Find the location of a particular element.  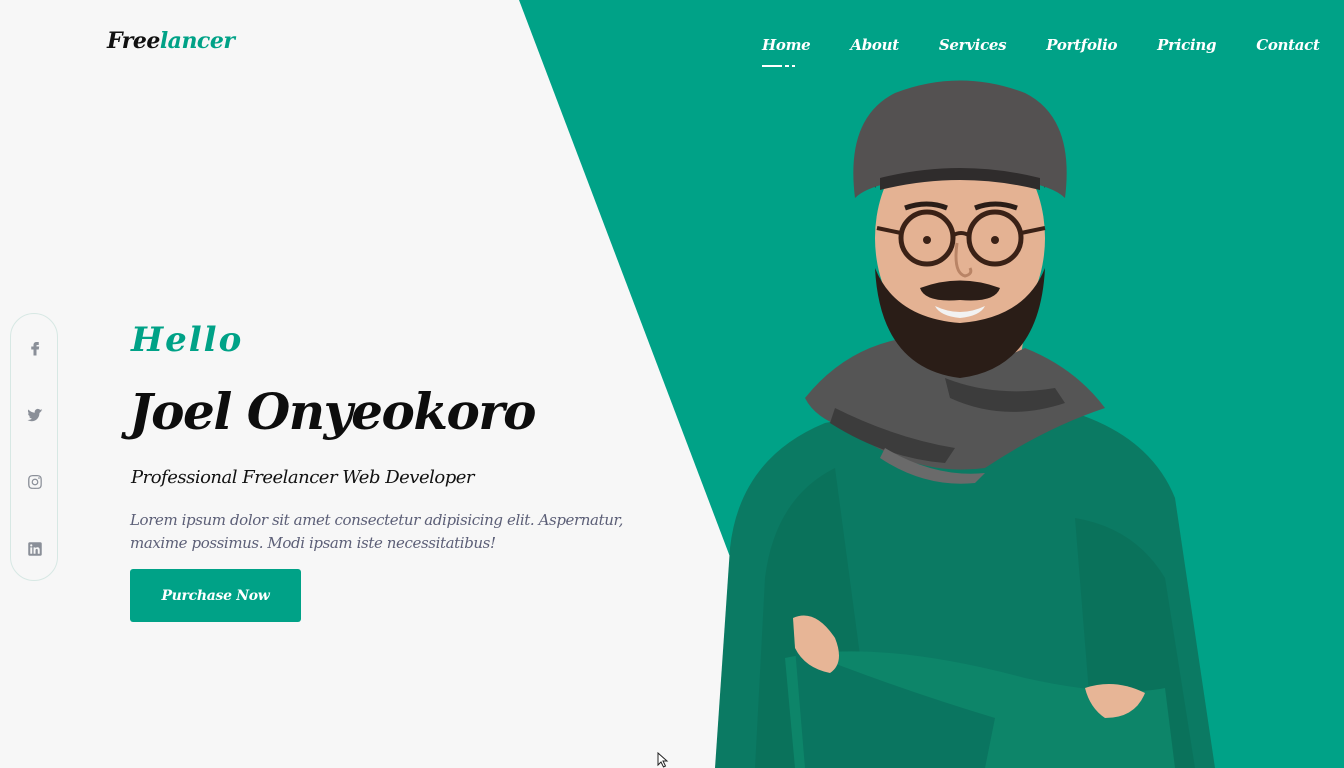

site-logo: Freelancer is located at coordinates (171, 41).